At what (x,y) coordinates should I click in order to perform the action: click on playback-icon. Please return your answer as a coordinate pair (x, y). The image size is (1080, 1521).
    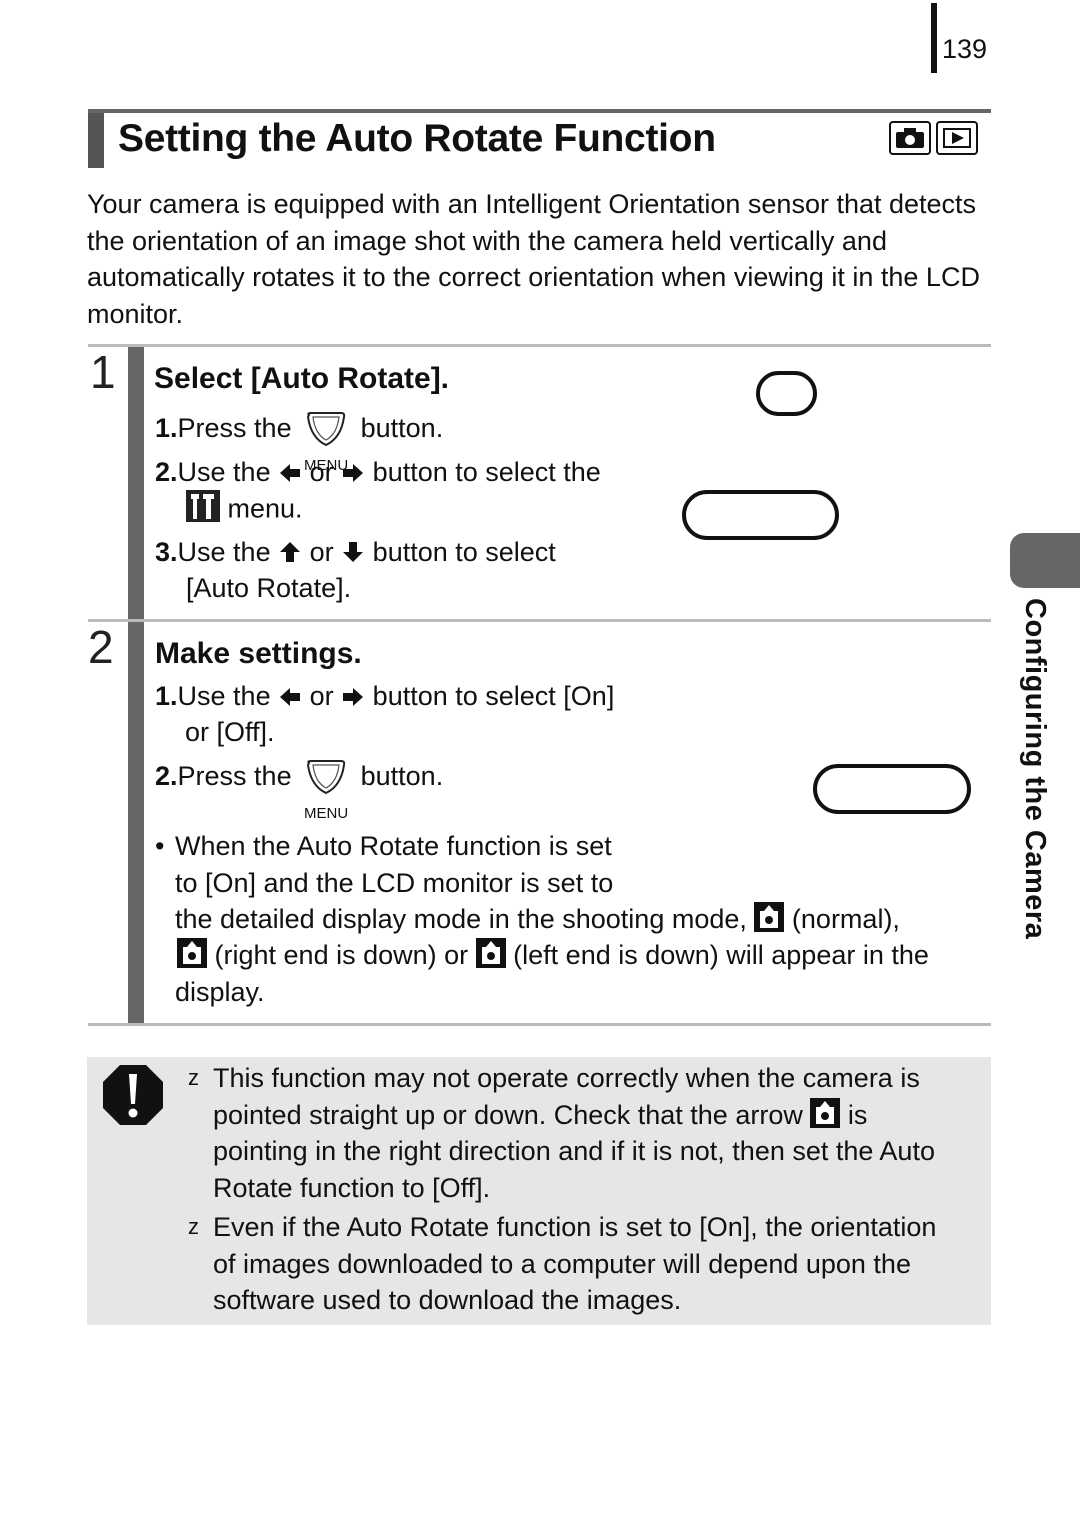
    Looking at the image, I should click on (957, 138).